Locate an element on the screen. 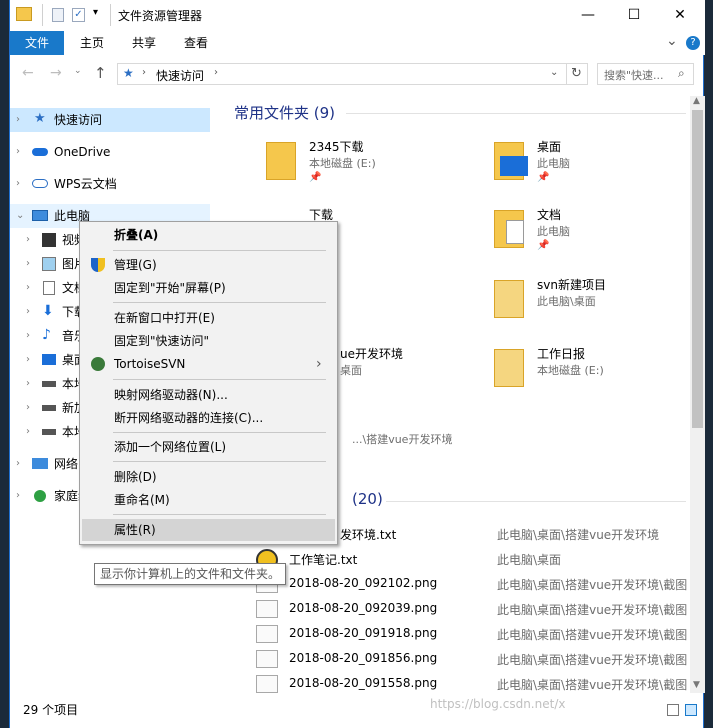 Image resolution: width=713 pixels, height=728 pixels. close-button: ✕ is located at coordinates (680, 15).